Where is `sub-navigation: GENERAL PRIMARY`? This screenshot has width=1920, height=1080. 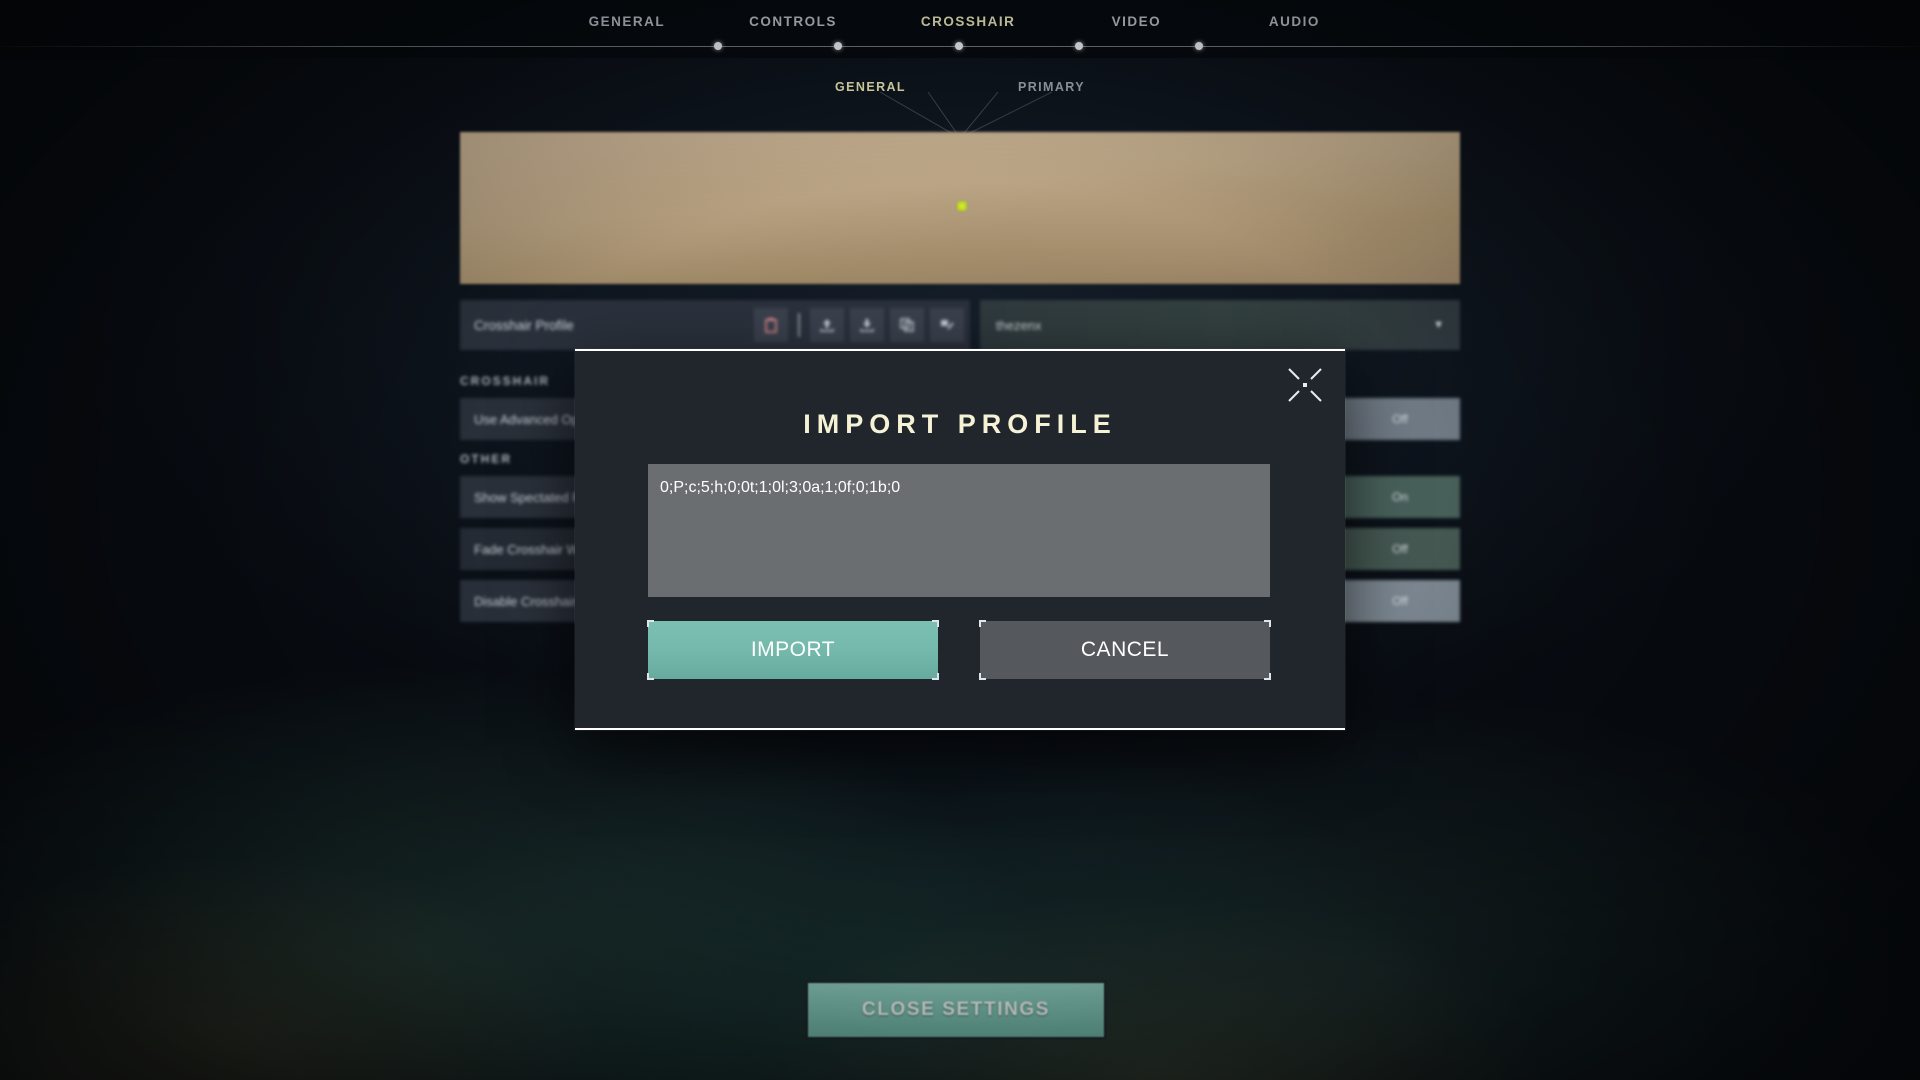
sub-navigation: GENERAL PRIMARY is located at coordinates (960, 87).